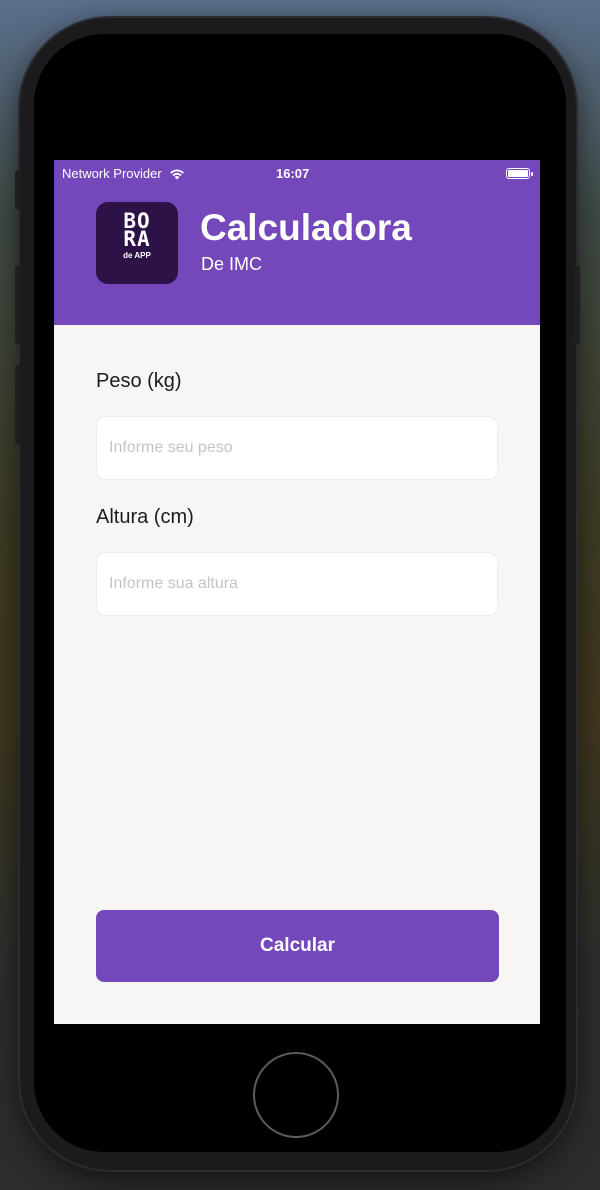 The width and height of the screenshot is (600, 1190). What do you see at coordinates (297, 448) in the screenshot?
I see `weight-input` at bounding box center [297, 448].